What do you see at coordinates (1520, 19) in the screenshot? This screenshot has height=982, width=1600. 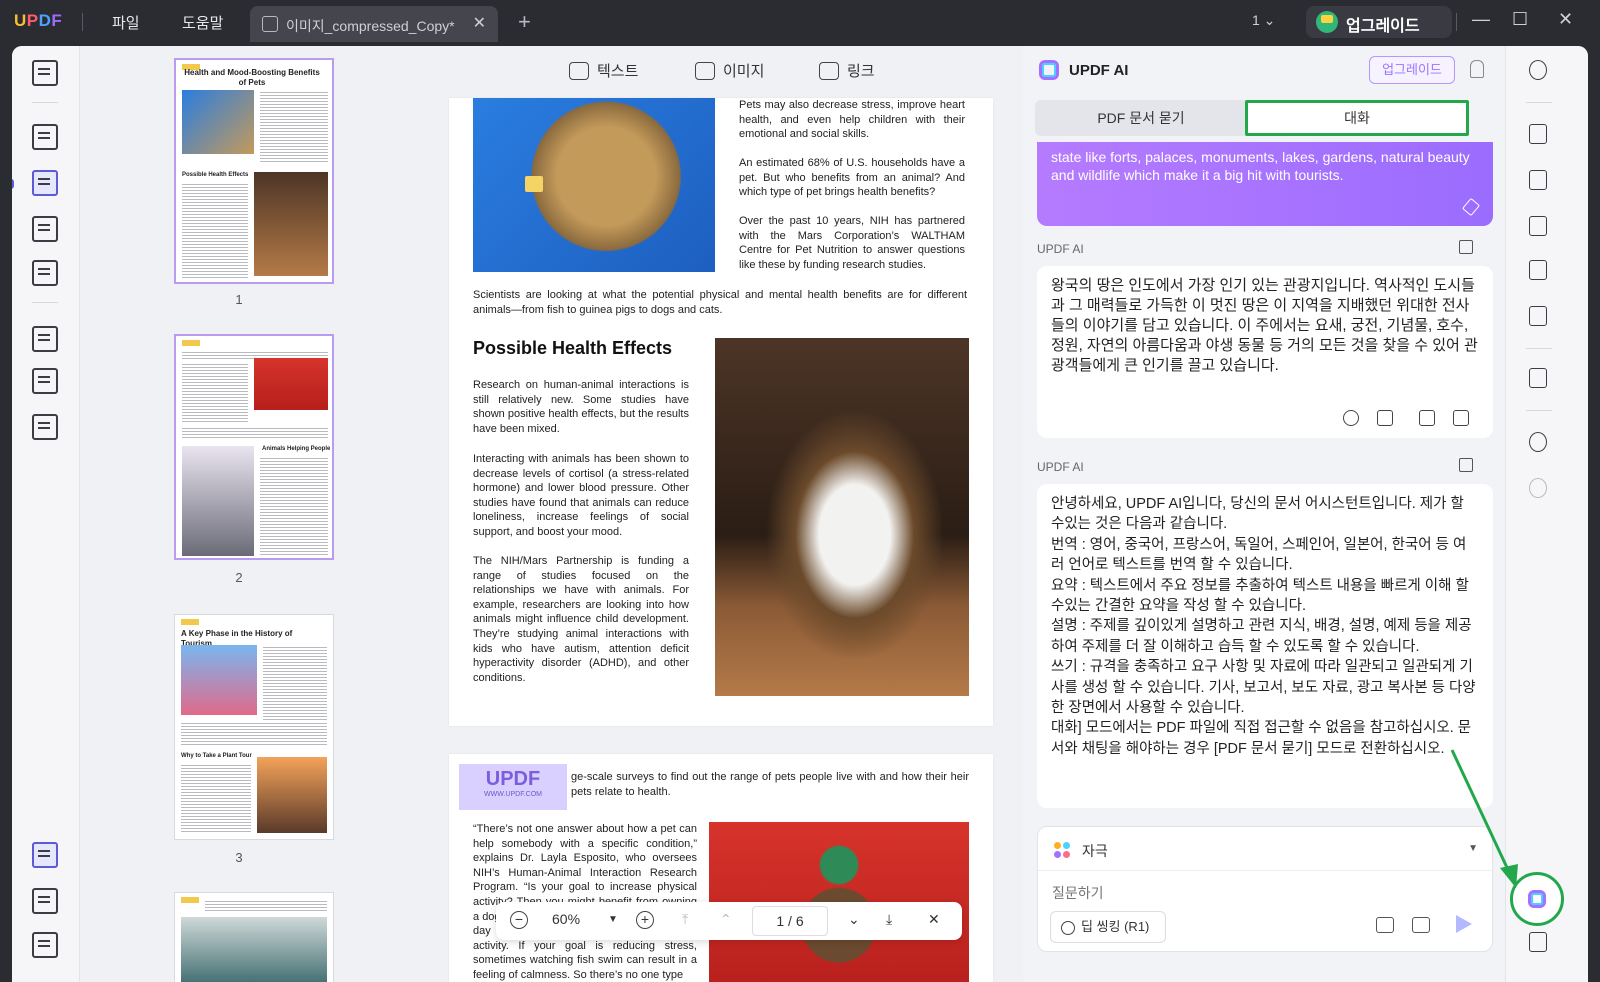 I see `maximize-button: ☐` at bounding box center [1520, 19].